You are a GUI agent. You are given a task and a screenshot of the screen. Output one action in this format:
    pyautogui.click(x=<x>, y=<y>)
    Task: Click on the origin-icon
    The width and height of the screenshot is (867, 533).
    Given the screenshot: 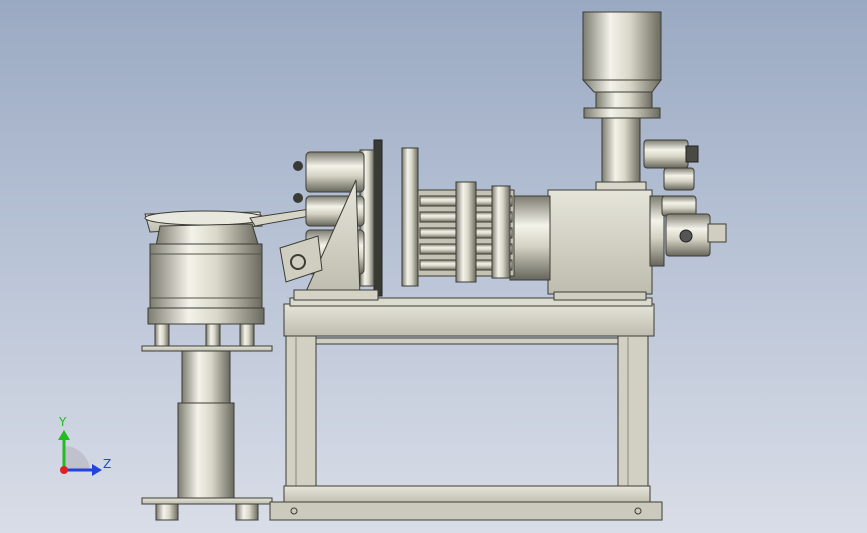 What is the action you would take?
    pyautogui.click(x=64, y=470)
    